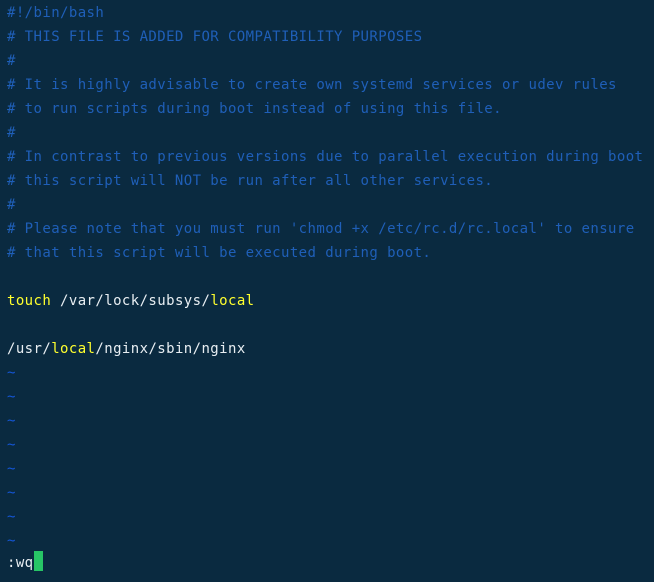 The height and width of the screenshot is (582, 654). I want to click on vim-command-text: :wq, so click(20, 563).